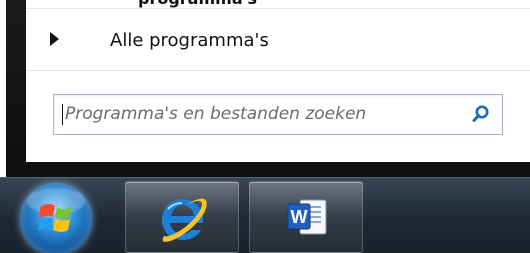 The image size is (530, 253). I want to click on cut-off-menu-item: programma's, so click(278, 4).